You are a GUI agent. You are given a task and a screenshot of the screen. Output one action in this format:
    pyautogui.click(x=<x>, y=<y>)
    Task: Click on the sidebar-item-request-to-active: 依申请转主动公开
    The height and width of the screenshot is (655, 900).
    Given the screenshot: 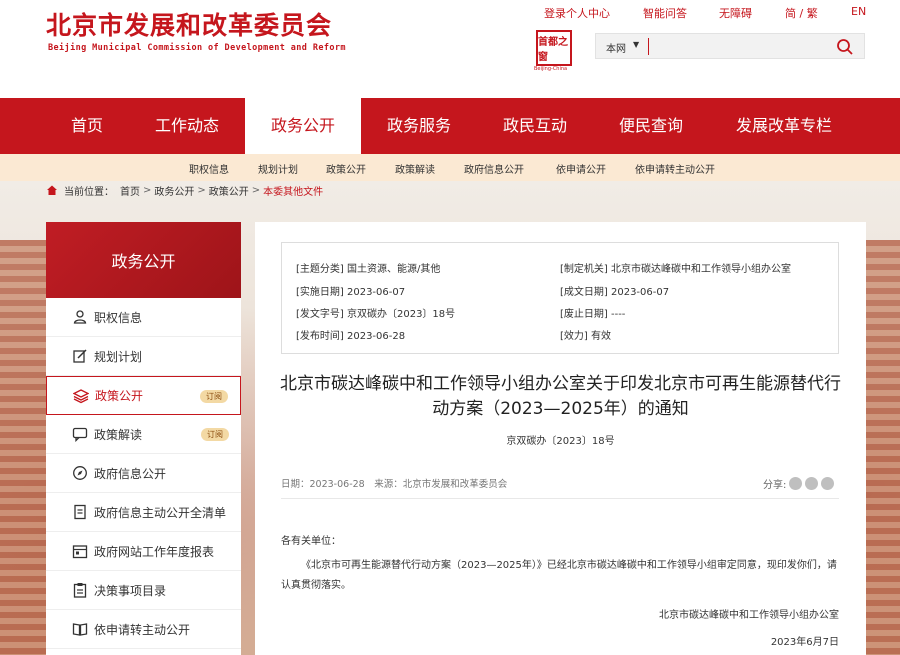 What is the action you would take?
    pyautogui.click(x=143, y=629)
    